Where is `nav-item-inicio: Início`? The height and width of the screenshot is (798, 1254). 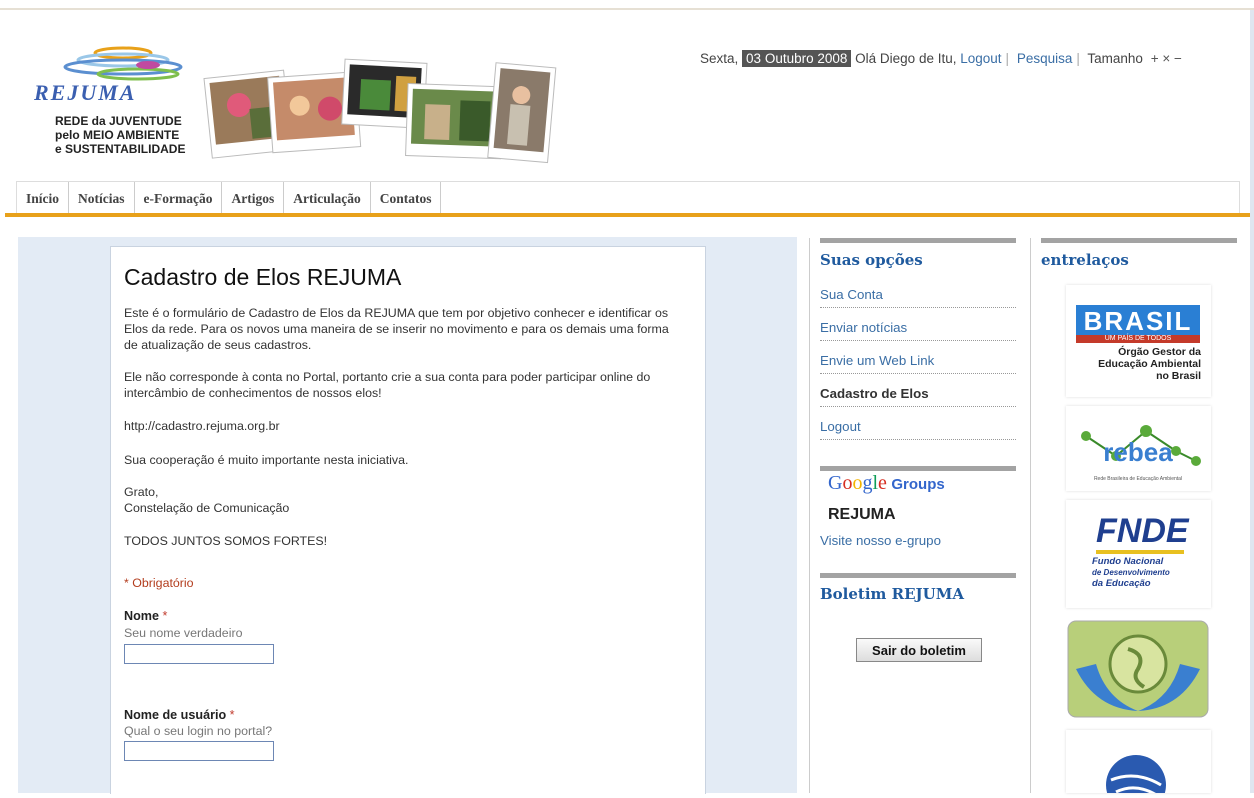 nav-item-inicio: Início is located at coordinates (43, 198).